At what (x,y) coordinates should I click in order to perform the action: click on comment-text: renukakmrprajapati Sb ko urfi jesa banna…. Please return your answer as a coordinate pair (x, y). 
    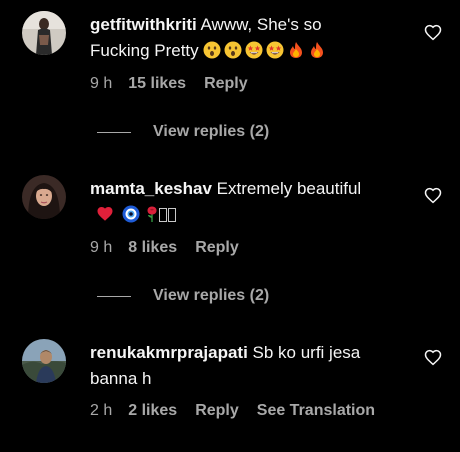
    Looking at the image, I should click on (249, 366).